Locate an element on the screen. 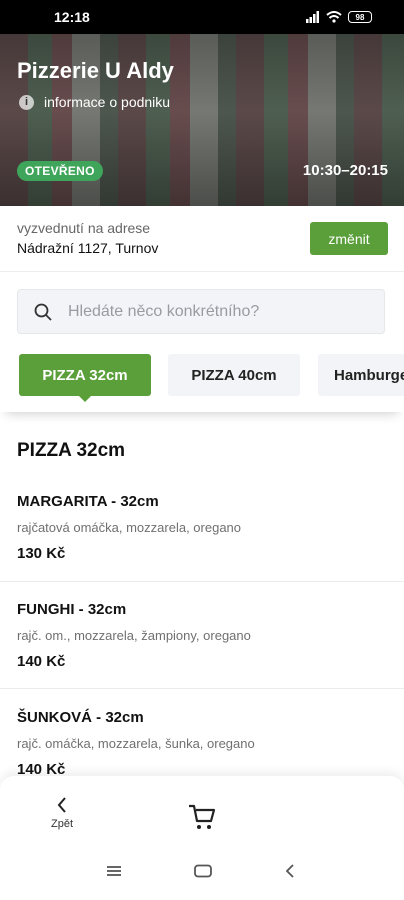 The width and height of the screenshot is (404, 900). tab-hamburgery: Hamburgery is located at coordinates (361, 375).